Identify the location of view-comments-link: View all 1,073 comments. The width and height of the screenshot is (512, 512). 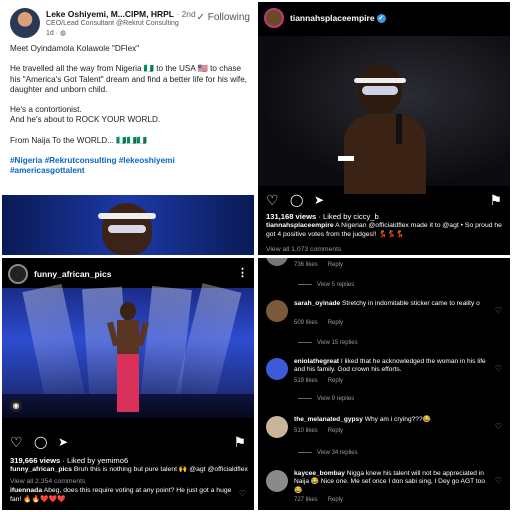
(303, 250).